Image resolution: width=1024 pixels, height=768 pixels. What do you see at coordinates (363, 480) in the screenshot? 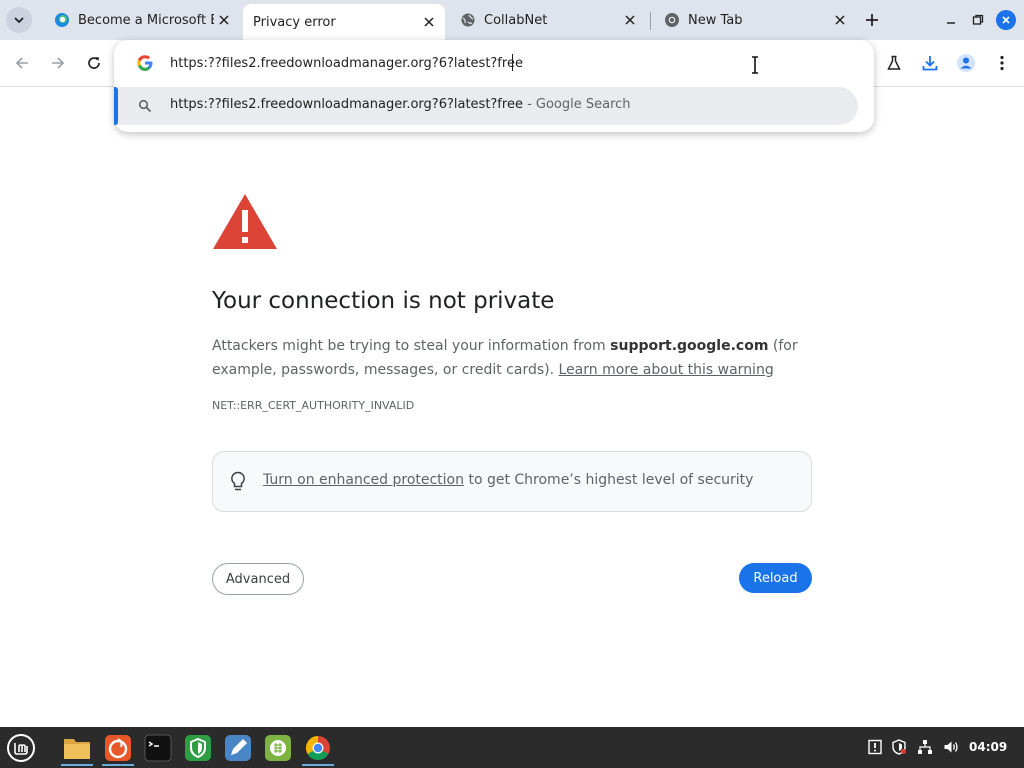
I see `enhanced-protection-link: Turn on enhanced protection` at bounding box center [363, 480].